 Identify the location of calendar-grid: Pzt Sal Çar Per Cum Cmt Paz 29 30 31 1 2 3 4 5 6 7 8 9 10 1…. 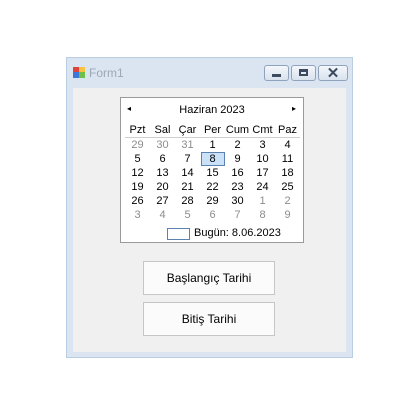
(212, 172).